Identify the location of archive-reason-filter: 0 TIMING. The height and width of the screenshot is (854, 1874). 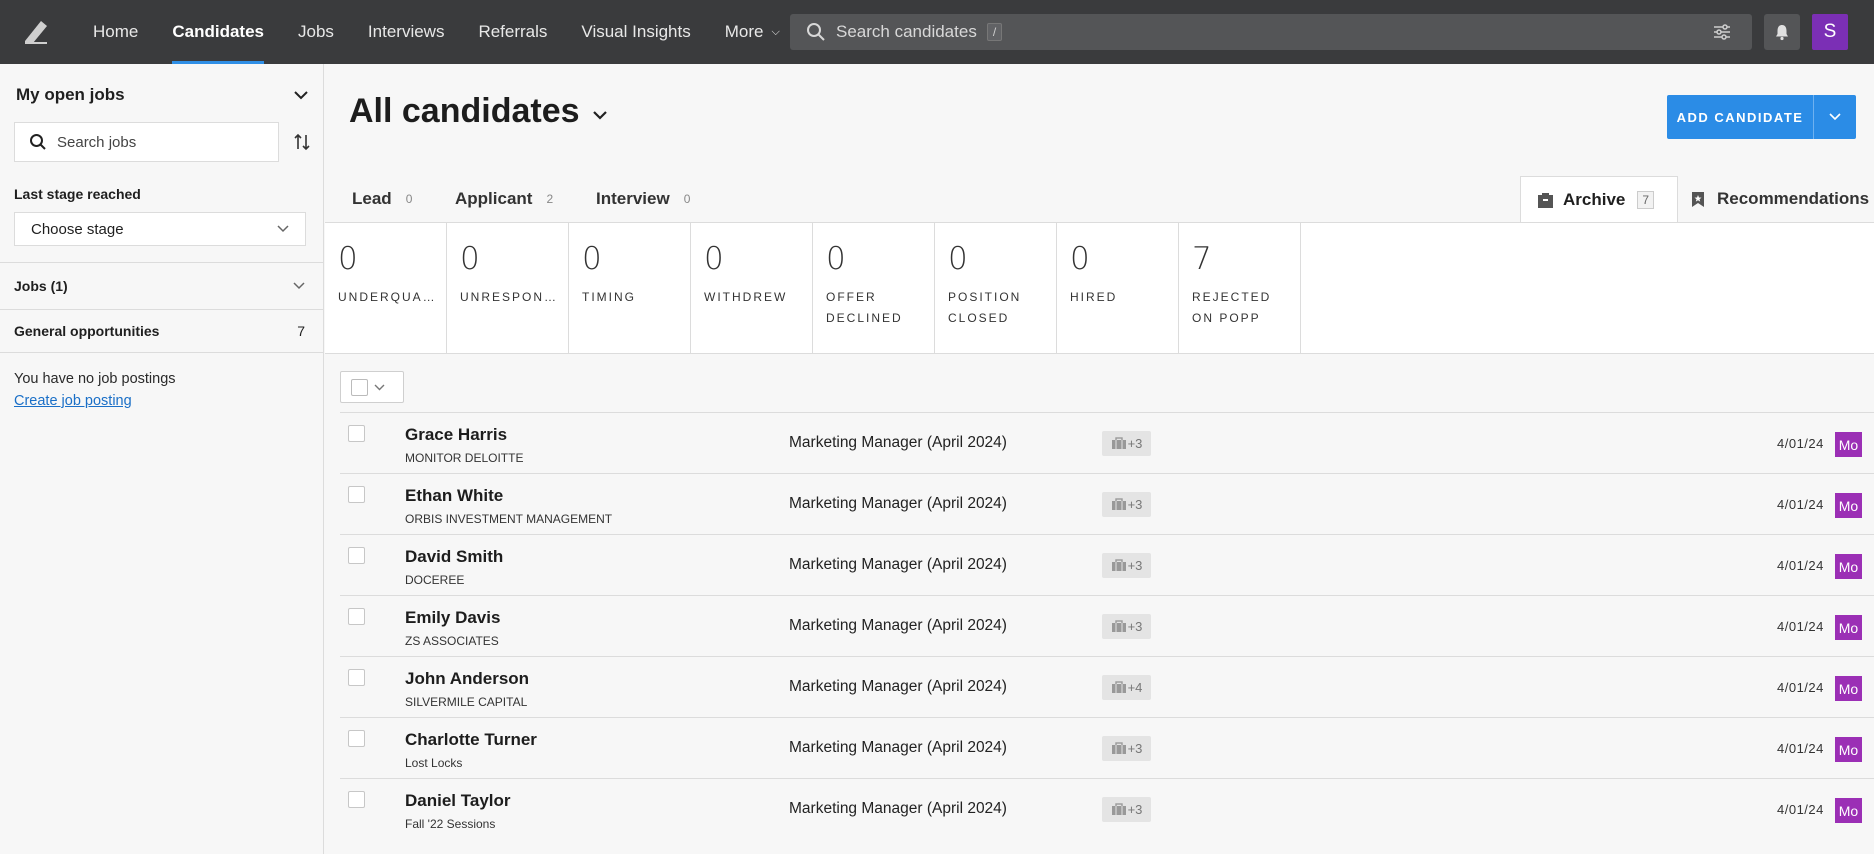
(630, 288).